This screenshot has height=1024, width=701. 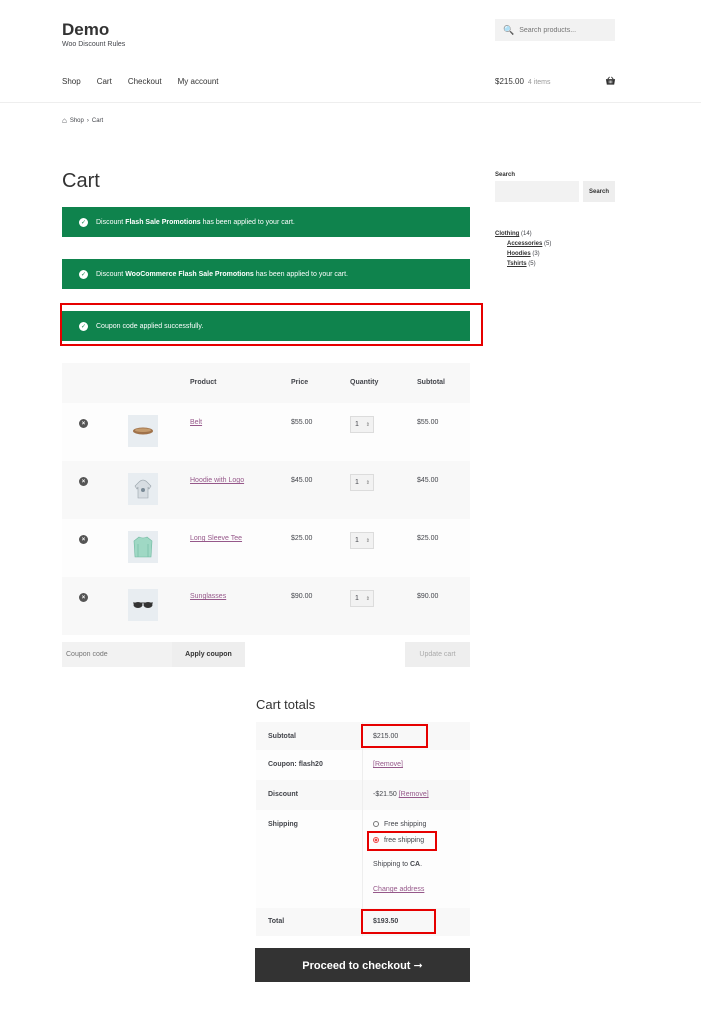 What do you see at coordinates (64, 120) in the screenshot?
I see `home-icon: ⌂` at bounding box center [64, 120].